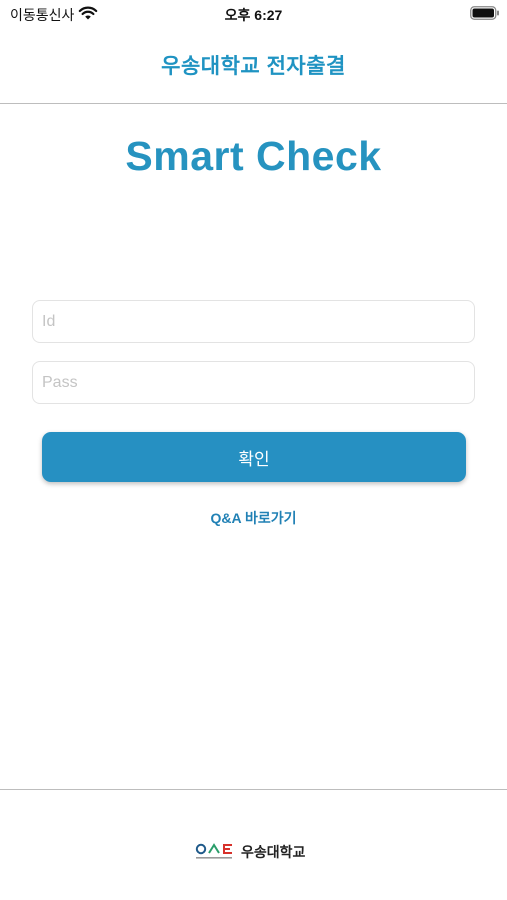 Image resolution: width=507 pixels, height=900 pixels. Describe the element at coordinates (253, 103) in the screenshot. I see `header-divider` at that location.